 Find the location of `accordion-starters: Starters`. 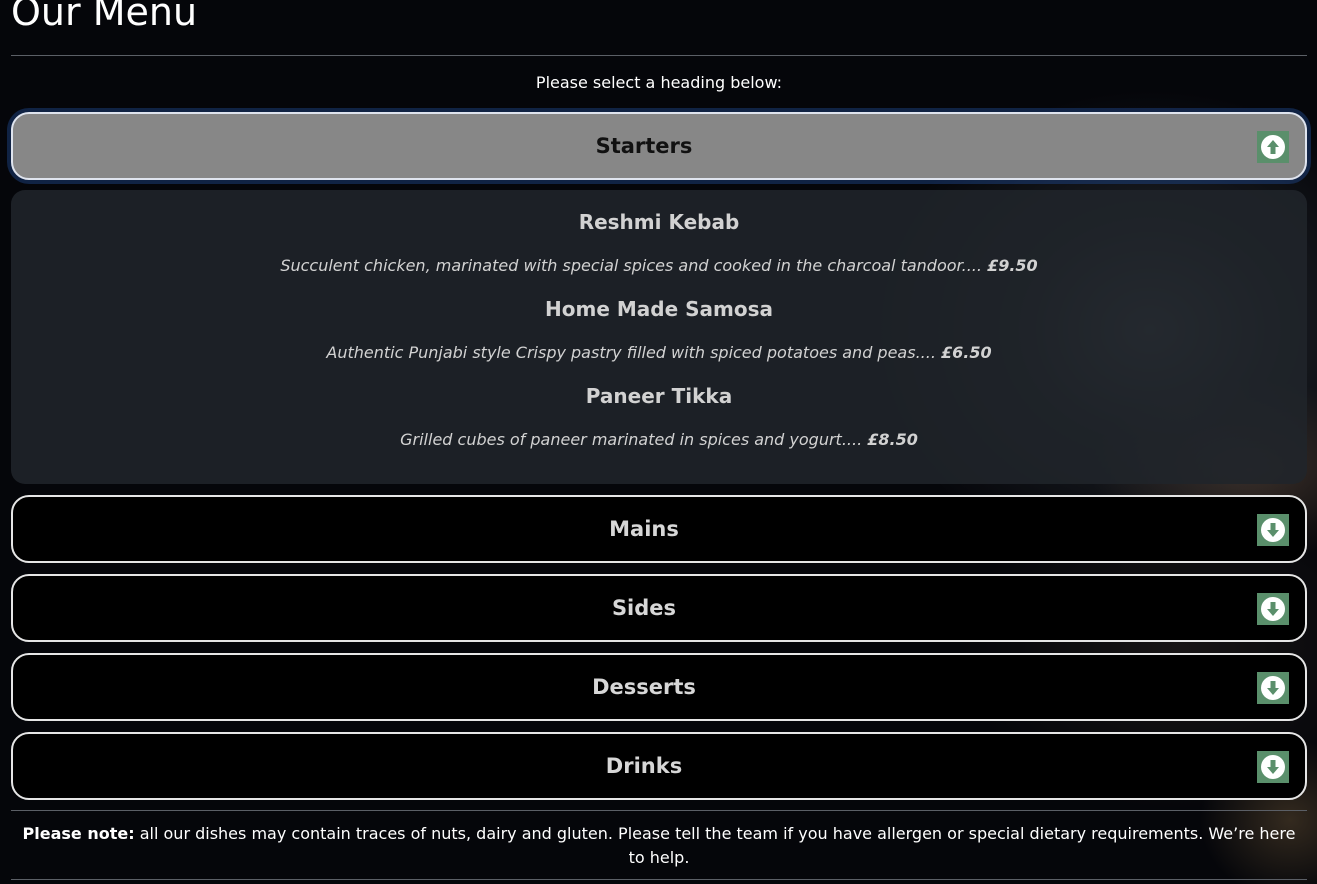

accordion-starters: Starters is located at coordinates (659, 146).